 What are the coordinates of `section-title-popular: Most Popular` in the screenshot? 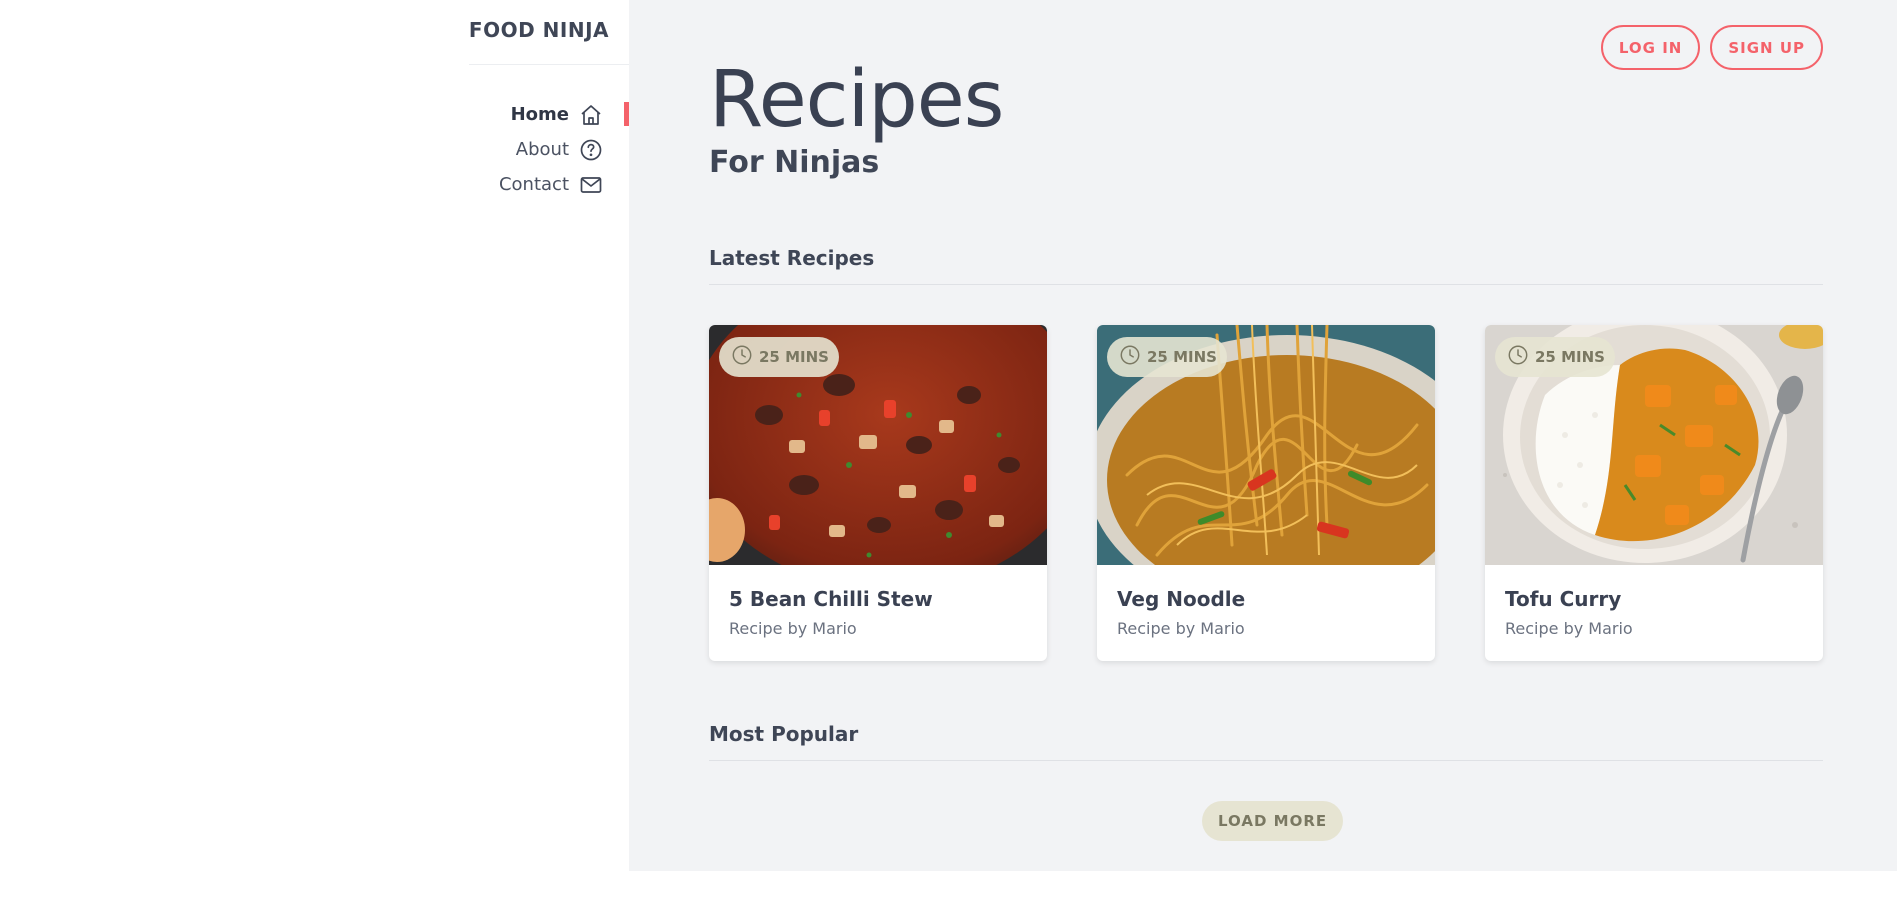 It's located at (784, 734).